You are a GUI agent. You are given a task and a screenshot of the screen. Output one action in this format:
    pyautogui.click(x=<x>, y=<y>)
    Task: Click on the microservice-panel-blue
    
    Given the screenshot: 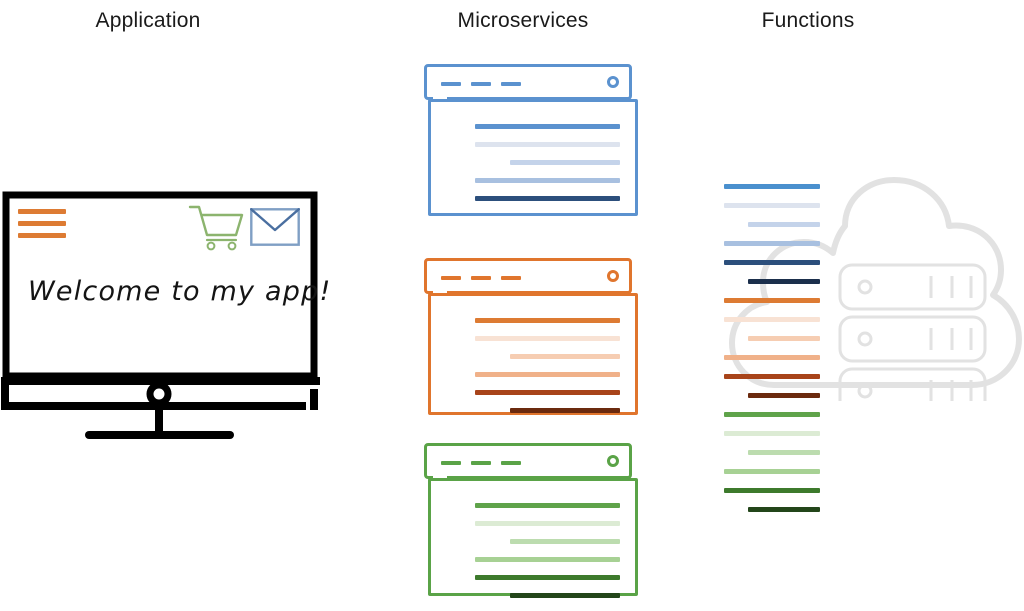 What is the action you would take?
    pyautogui.click(x=533, y=140)
    